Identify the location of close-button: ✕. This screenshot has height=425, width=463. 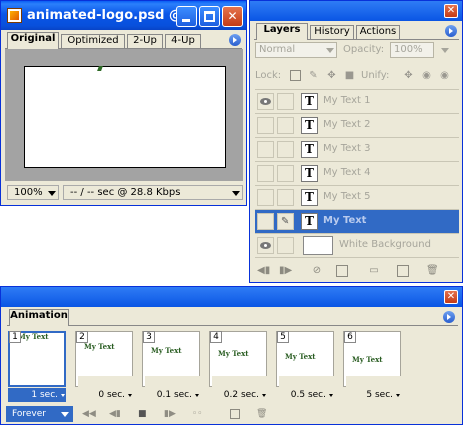
(232, 16).